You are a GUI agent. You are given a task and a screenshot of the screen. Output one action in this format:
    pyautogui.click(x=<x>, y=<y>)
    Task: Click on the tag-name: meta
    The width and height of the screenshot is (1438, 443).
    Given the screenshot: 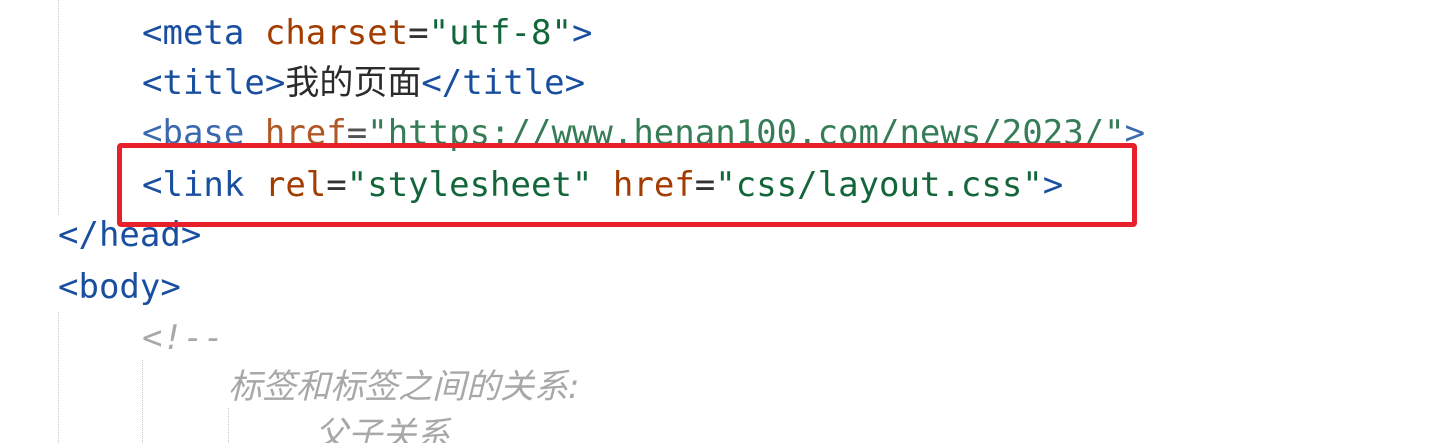 What is the action you would take?
    pyautogui.click(x=203, y=33)
    